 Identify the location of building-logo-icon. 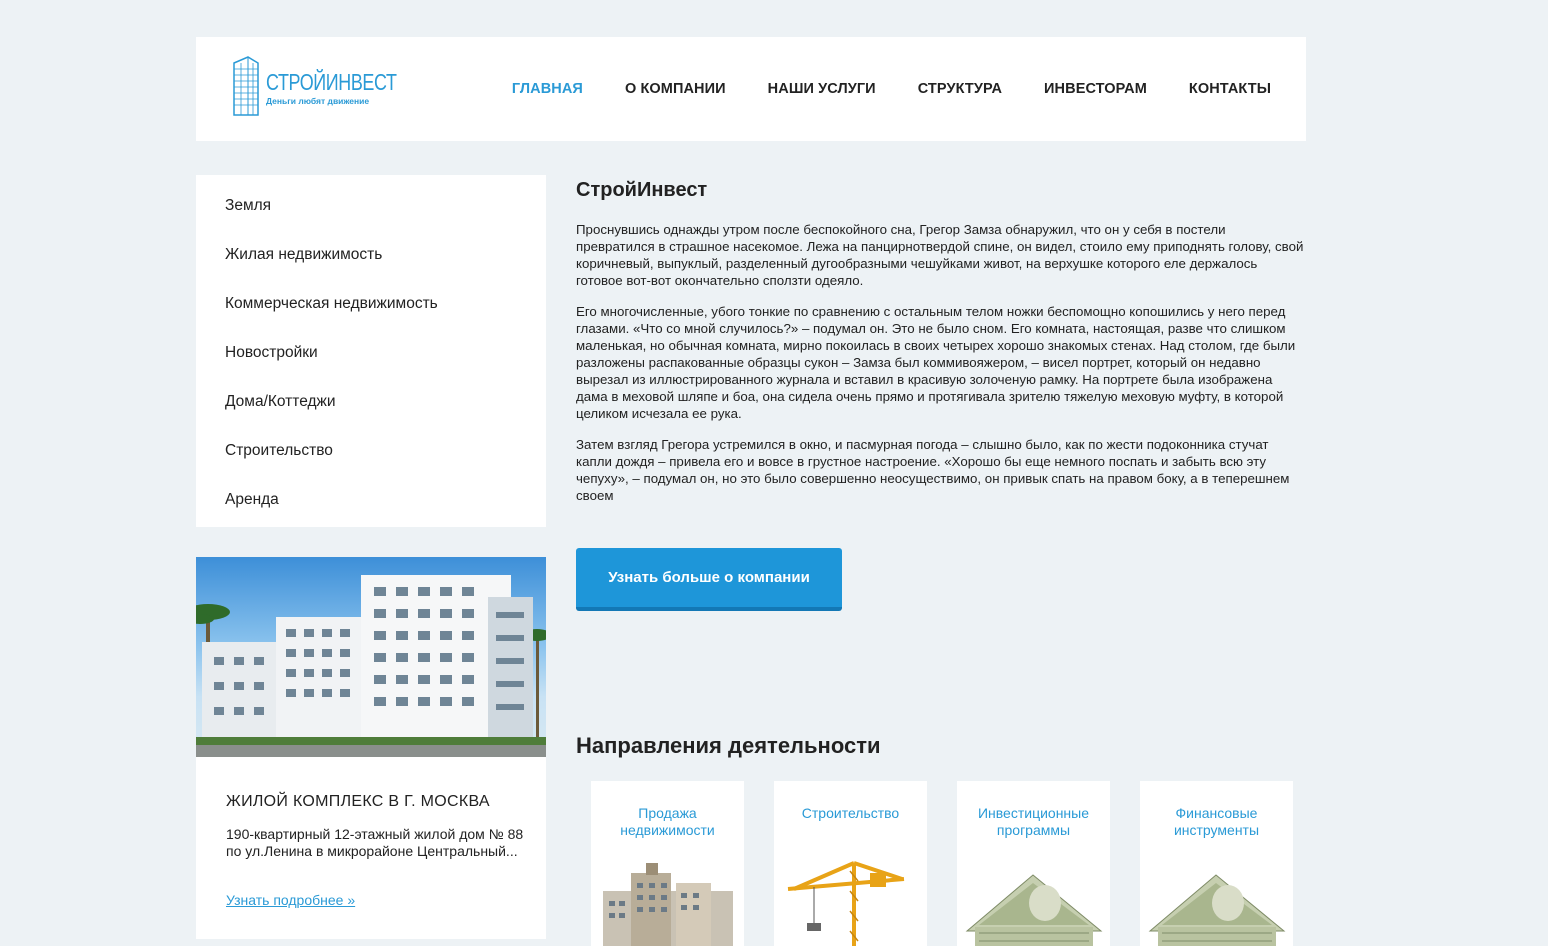
(246, 86).